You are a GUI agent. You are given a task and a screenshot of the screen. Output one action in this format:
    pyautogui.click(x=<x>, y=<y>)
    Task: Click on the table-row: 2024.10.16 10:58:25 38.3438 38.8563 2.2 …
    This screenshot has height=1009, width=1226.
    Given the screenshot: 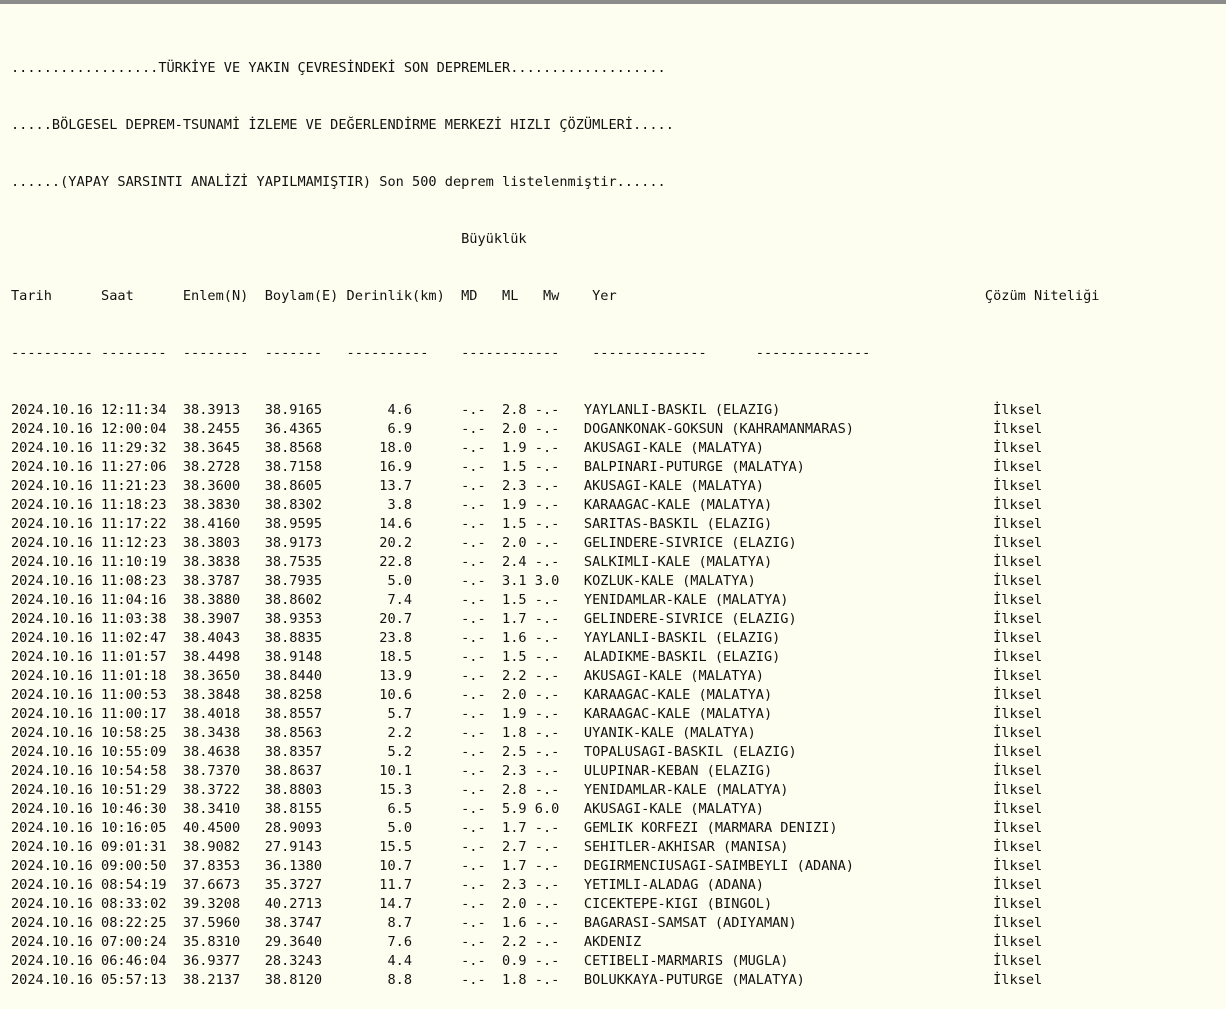 What is the action you would take?
    pyautogui.click(x=527, y=733)
    